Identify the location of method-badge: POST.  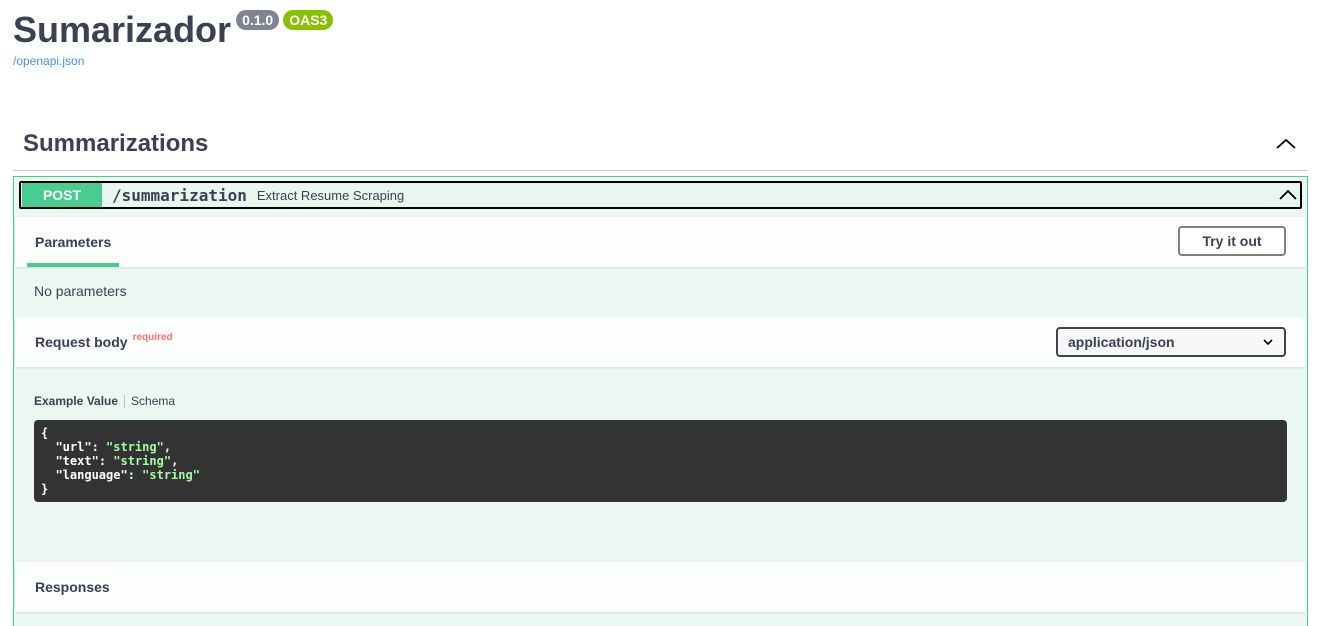
(62, 195).